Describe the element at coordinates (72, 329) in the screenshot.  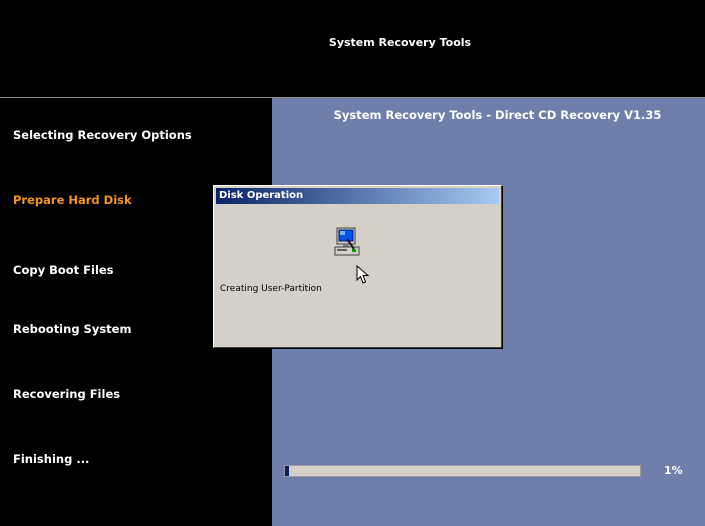
I see `step-rebooting-system: Rebooting System` at that location.